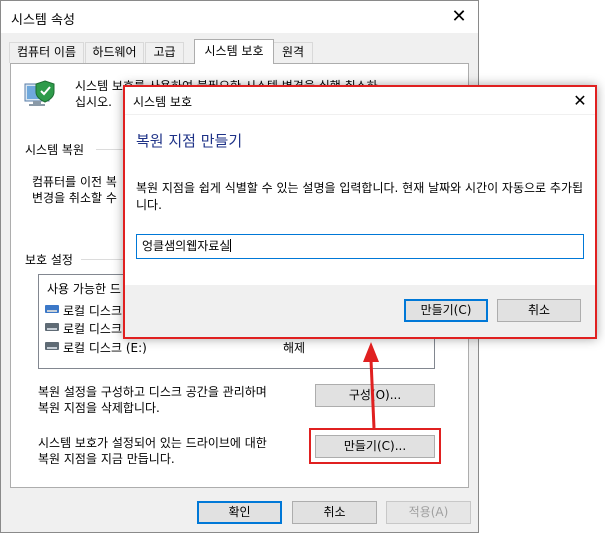  Describe the element at coordinates (371, 352) in the screenshot. I see `arrow-head` at that location.